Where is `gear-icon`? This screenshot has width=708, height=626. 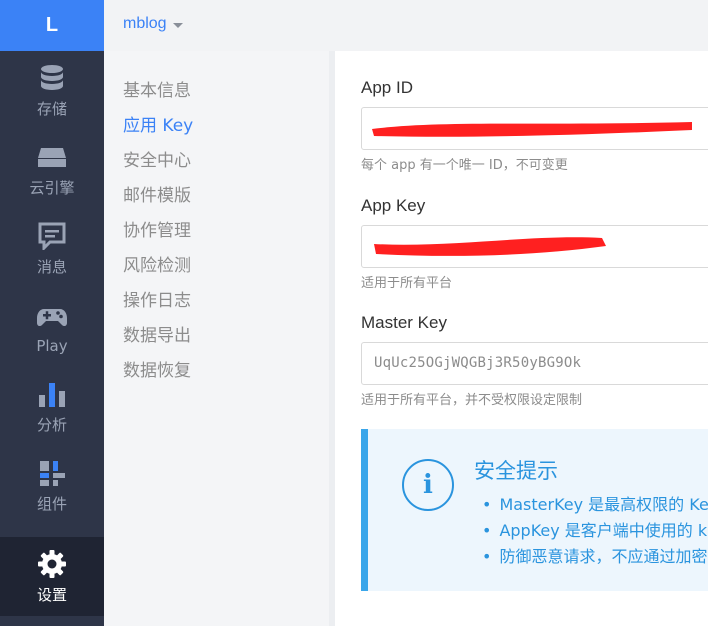
gear-icon is located at coordinates (52, 564).